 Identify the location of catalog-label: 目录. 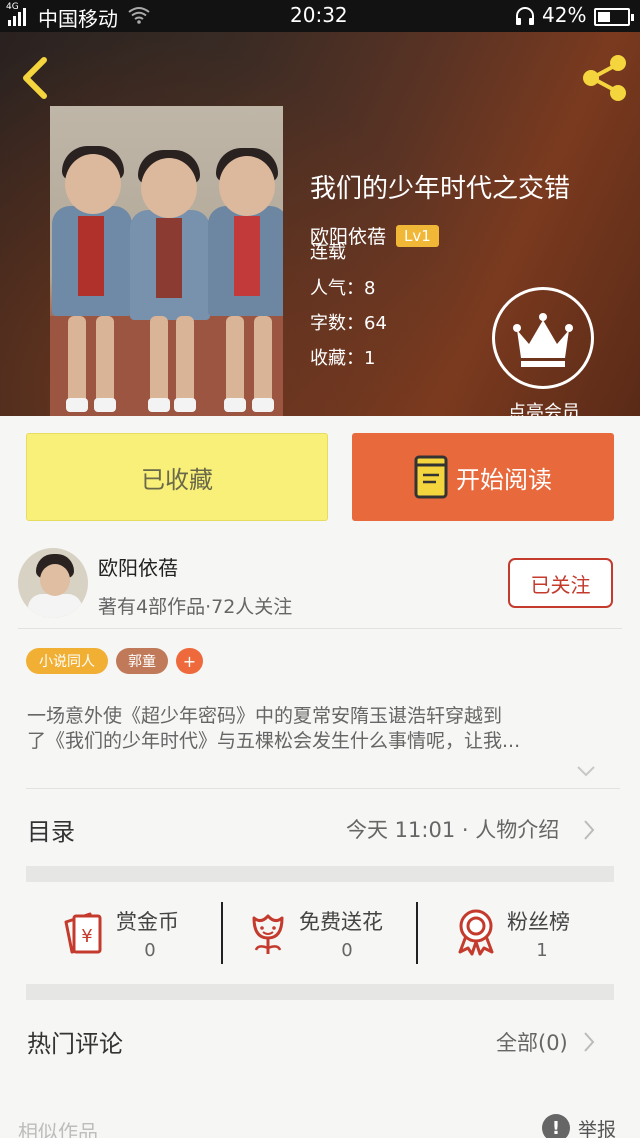
(51, 832).